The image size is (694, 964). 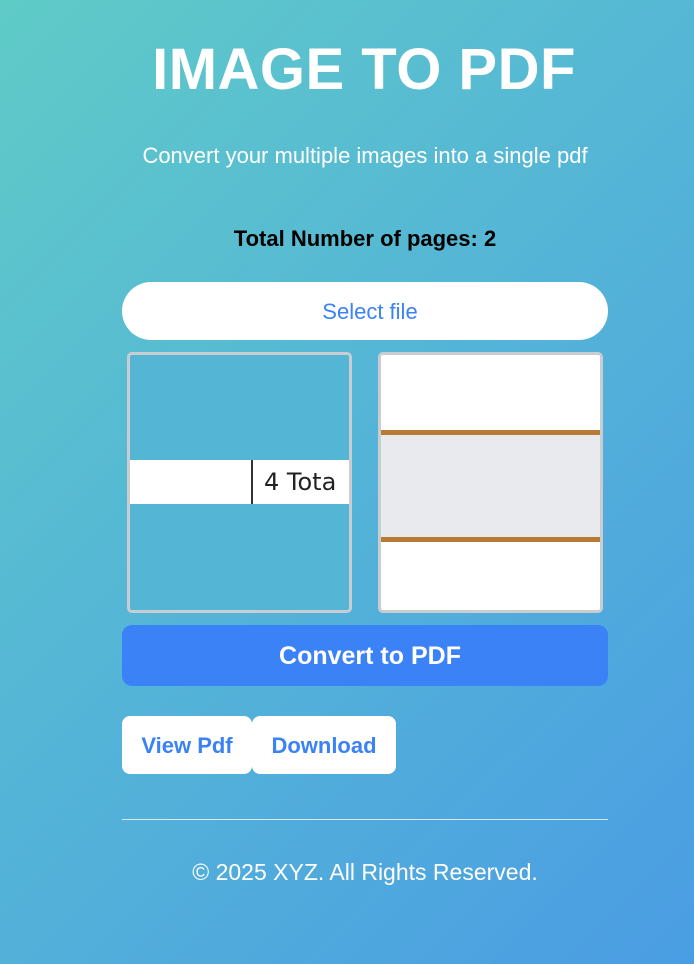 What do you see at coordinates (365, 819) in the screenshot?
I see `footer-divider` at bounding box center [365, 819].